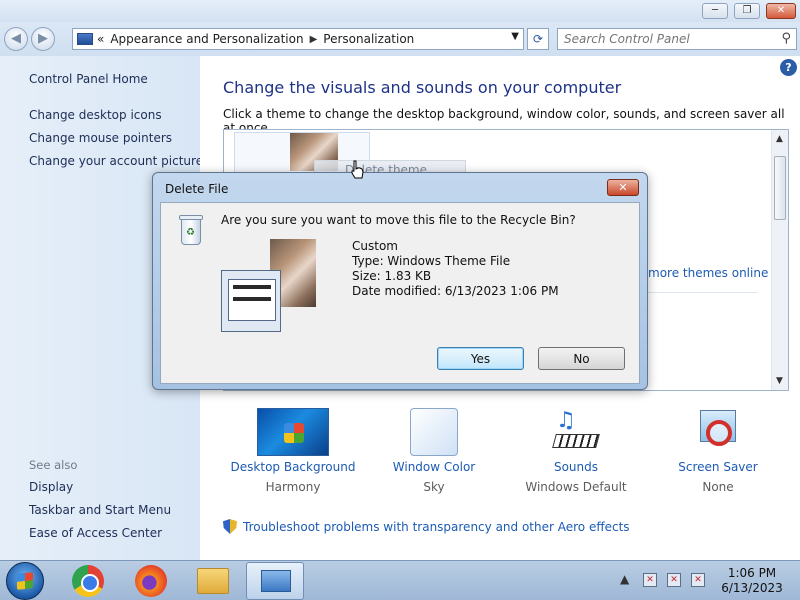  Describe the element at coordinates (293, 467) in the screenshot. I see `desktop-background-label: Desktop Background` at that location.